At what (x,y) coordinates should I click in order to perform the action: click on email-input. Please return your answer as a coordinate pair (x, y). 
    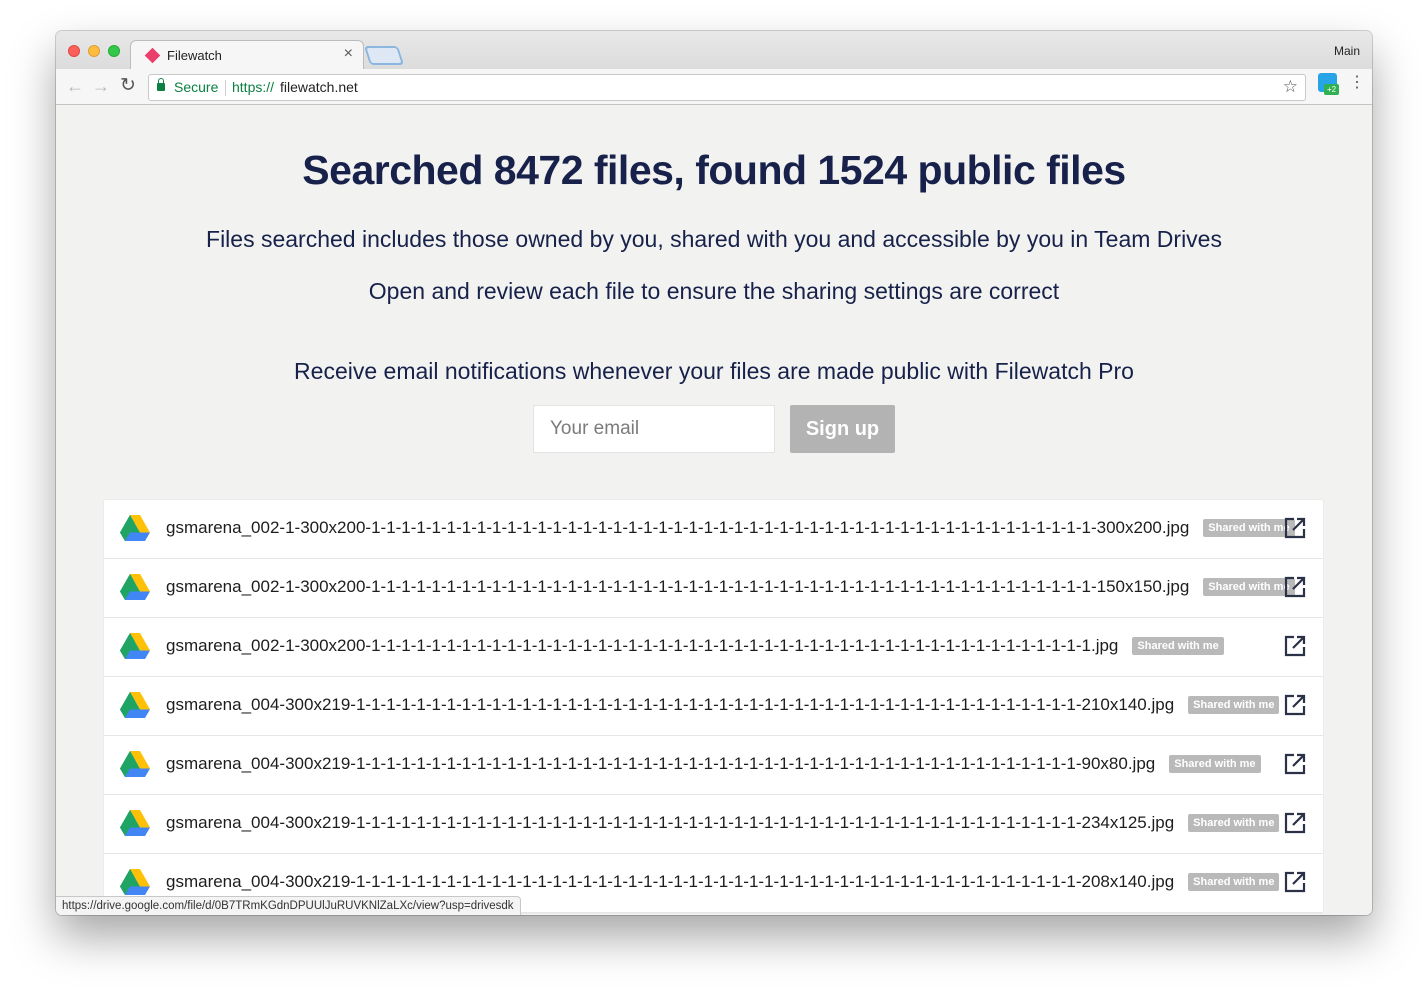
    Looking at the image, I should click on (654, 429).